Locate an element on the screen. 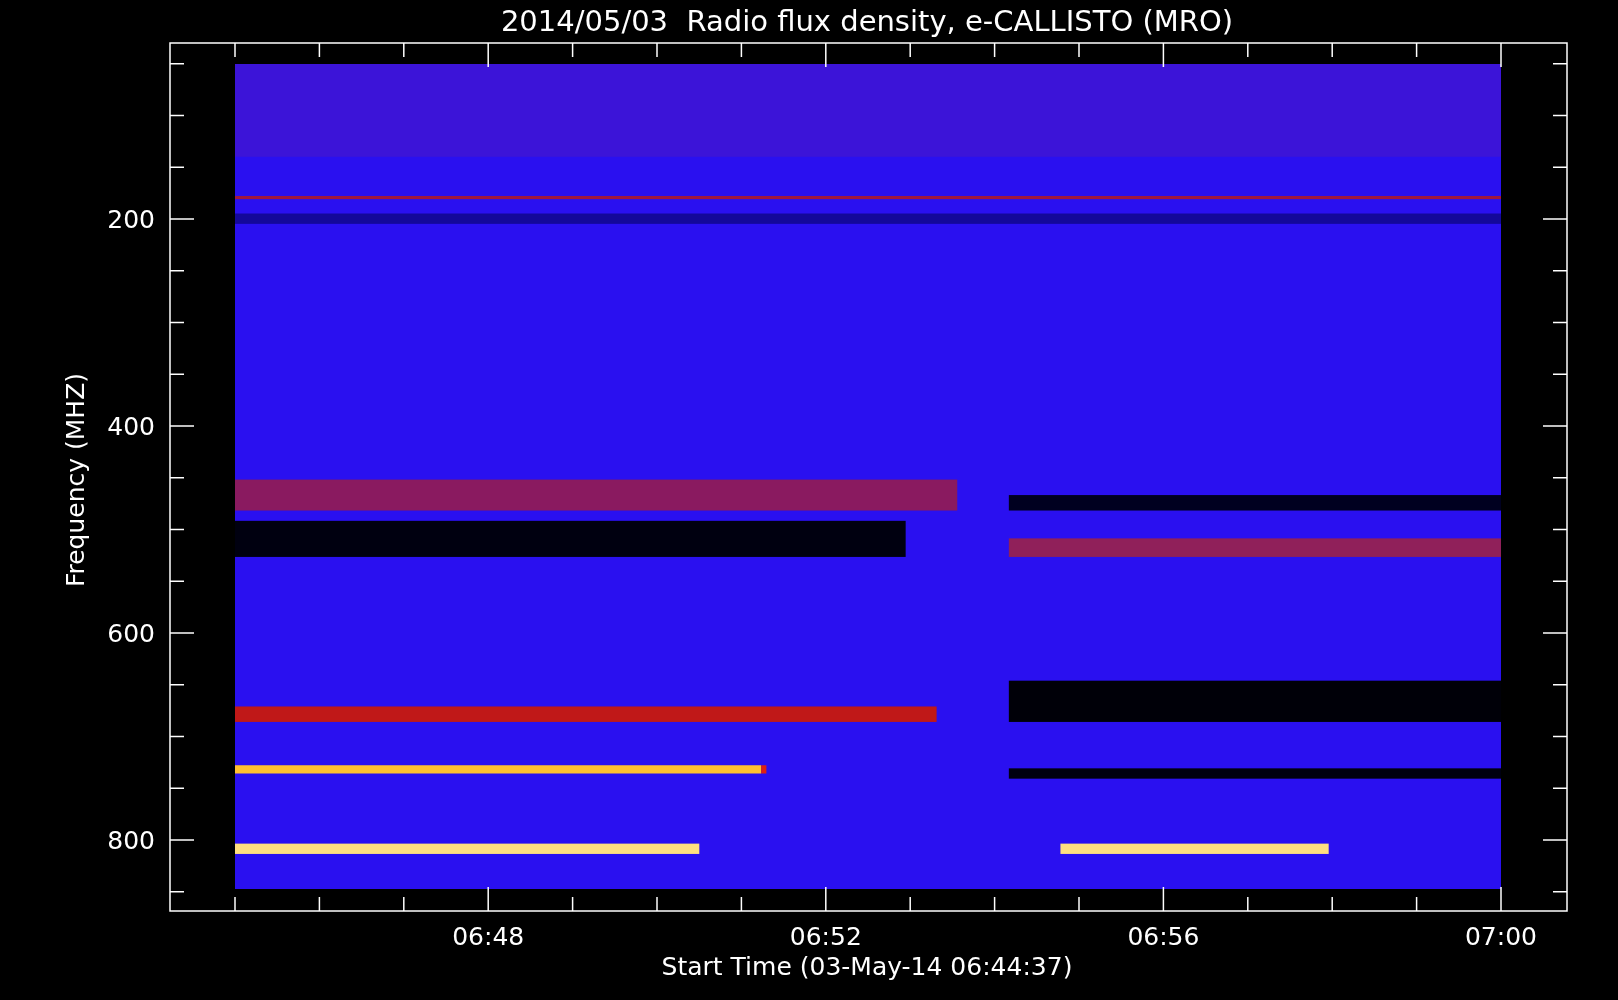  x-tick-label: 06:52 is located at coordinates (825, 936).